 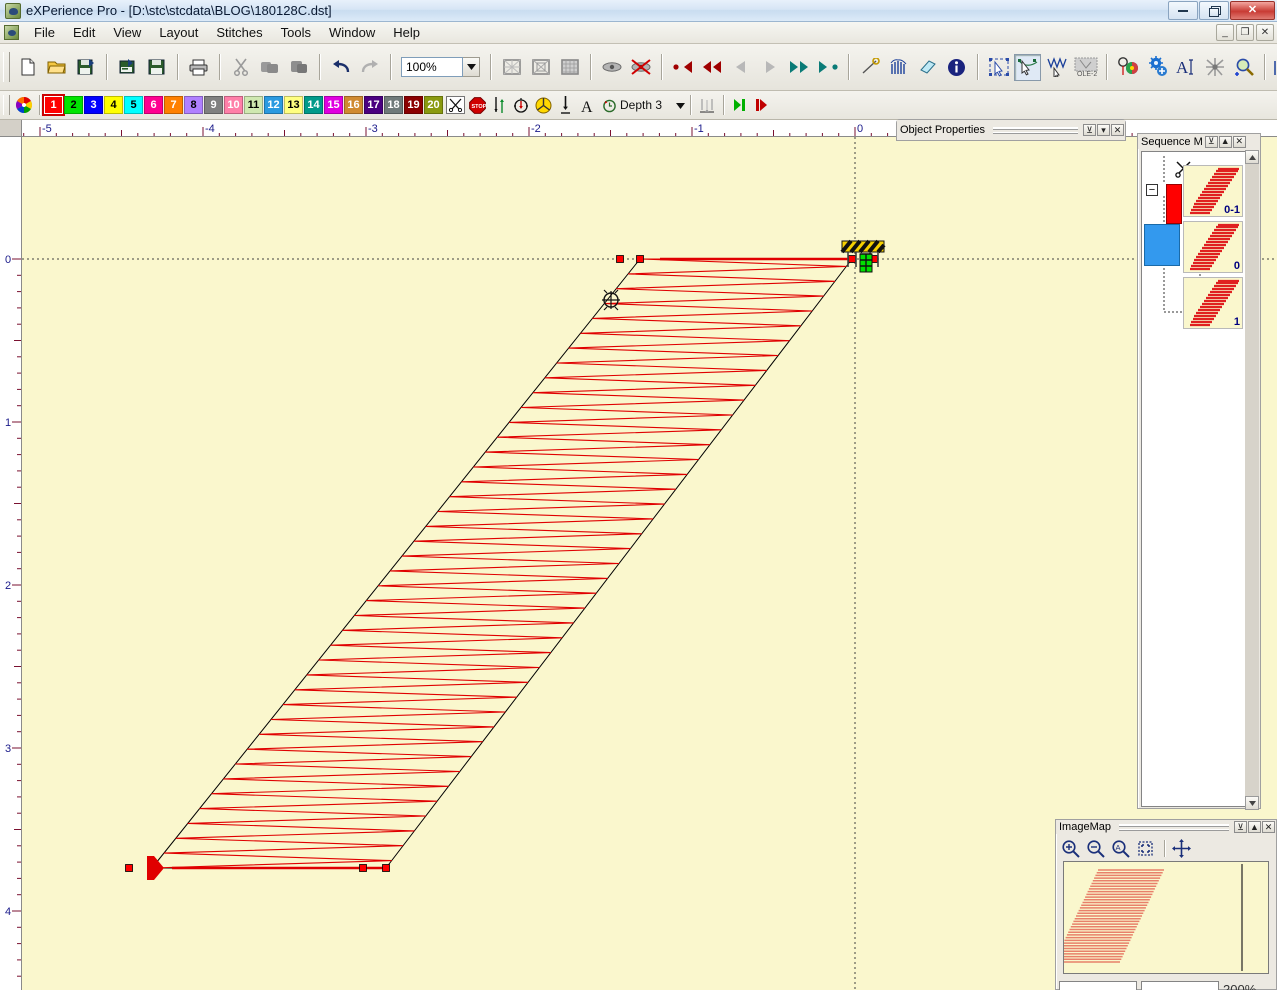 I want to click on step-back-fast-icon, so click(x=711, y=67).